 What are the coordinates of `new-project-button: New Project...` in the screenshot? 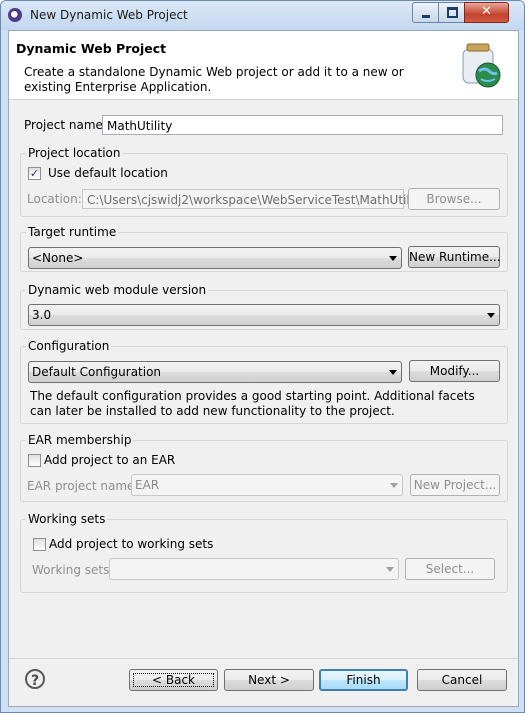 It's located at (455, 485).